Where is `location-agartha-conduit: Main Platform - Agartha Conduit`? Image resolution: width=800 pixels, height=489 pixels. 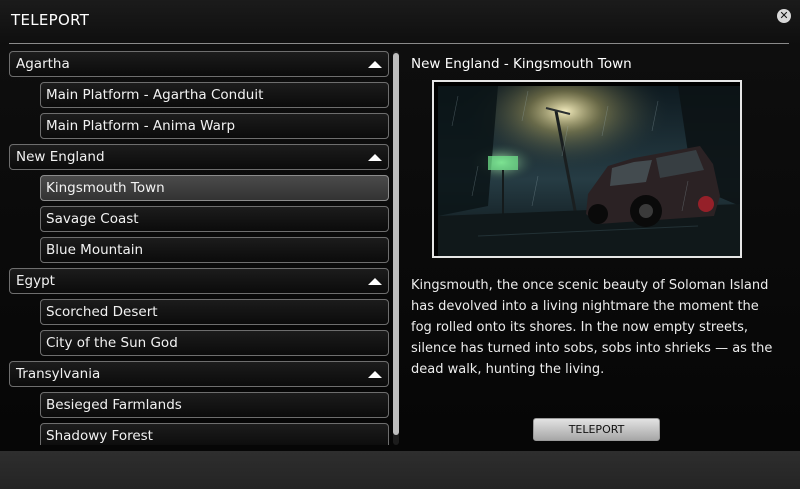 location-agartha-conduit: Main Platform - Agartha Conduit is located at coordinates (214, 95).